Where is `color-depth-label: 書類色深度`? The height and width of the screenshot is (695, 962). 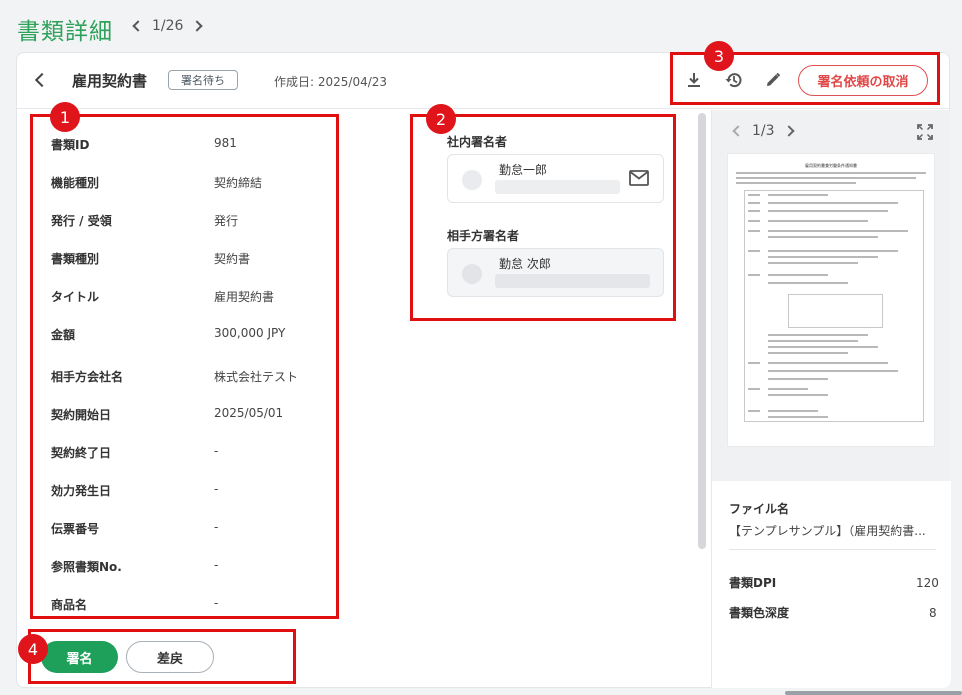
color-depth-label: 書類色深度 is located at coordinates (759, 613).